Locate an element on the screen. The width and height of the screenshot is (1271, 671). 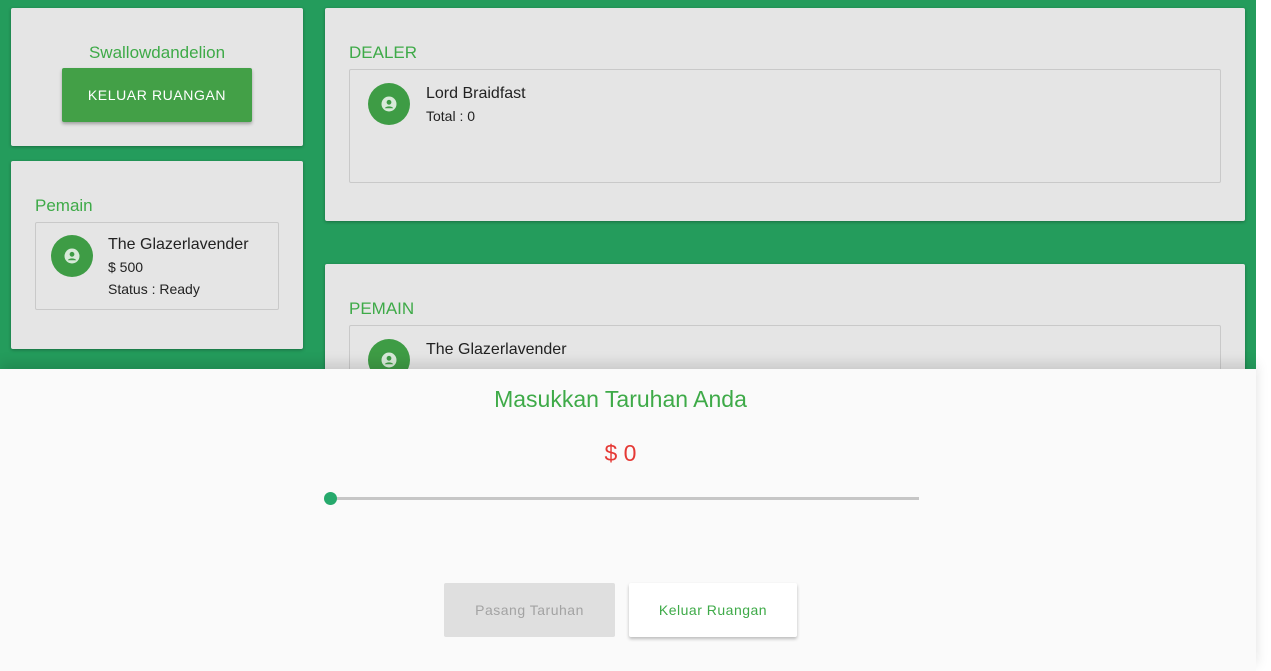
place-bet-button: Pasang Taruhan is located at coordinates (529, 610).